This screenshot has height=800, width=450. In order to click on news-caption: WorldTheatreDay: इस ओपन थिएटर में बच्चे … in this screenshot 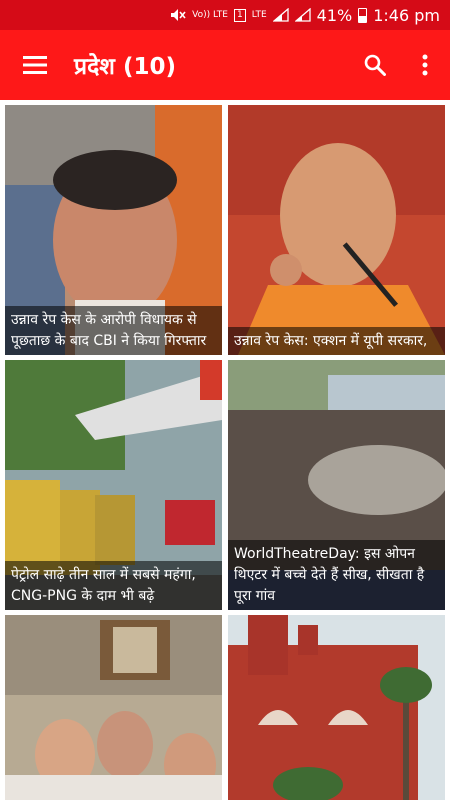, I will do `click(336, 575)`.